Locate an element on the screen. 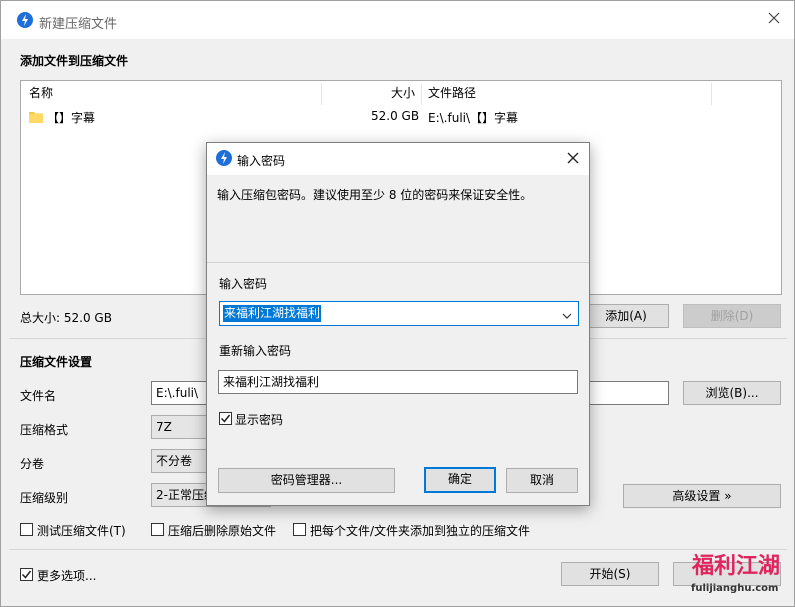 This screenshot has width=795, height=607. confirm-password-input: 来福利江湖找福利 is located at coordinates (398, 382).